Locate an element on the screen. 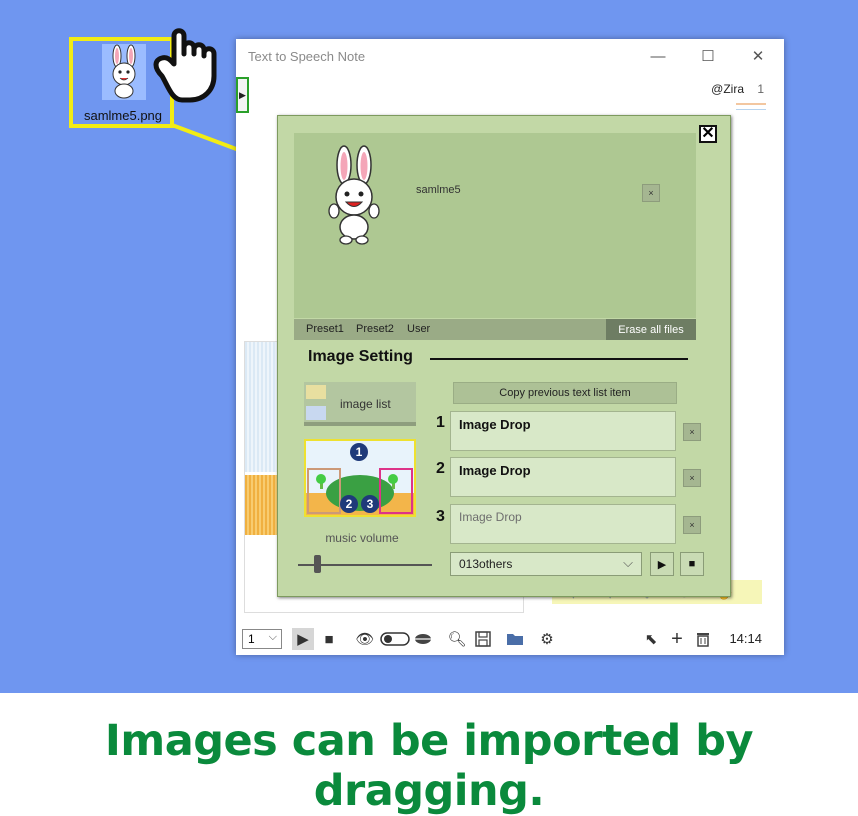  image-drop-area: samlme5 × is located at coordinates (495, 225).